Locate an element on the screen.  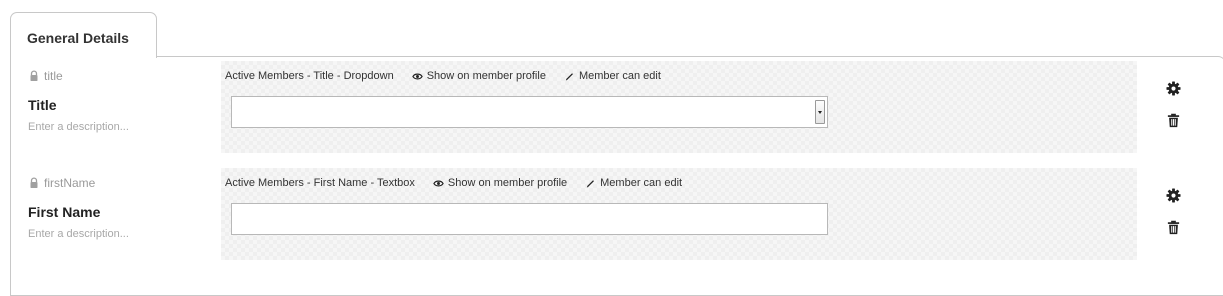
tab-general-details: General Details is located at coordinates (83, 35).